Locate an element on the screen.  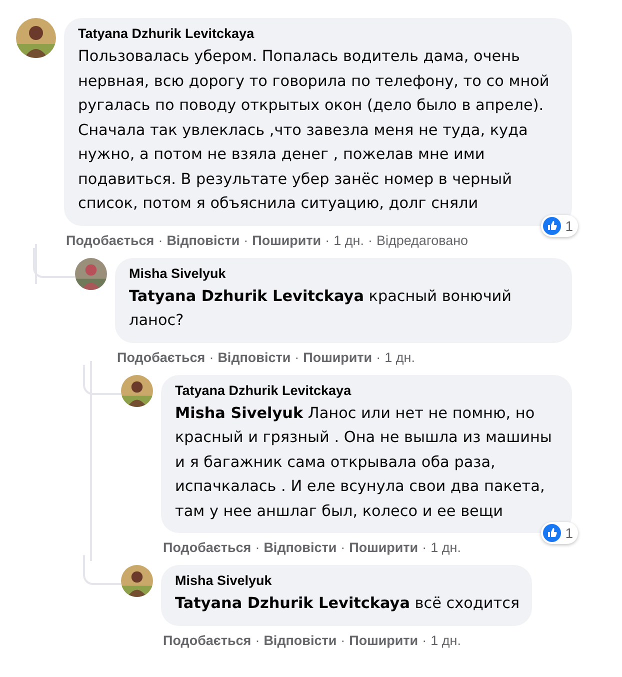
comment-text: Misha Sivelyuk Ланос или нет не помню, но красный и грязный . Она не вышла из машины и я багажник сама открывала оба раза, испачкалась . И еле всунула свои два пакета, там у нее аншлаг был, колесо и ее вещи is located at coordinates (364, 462).